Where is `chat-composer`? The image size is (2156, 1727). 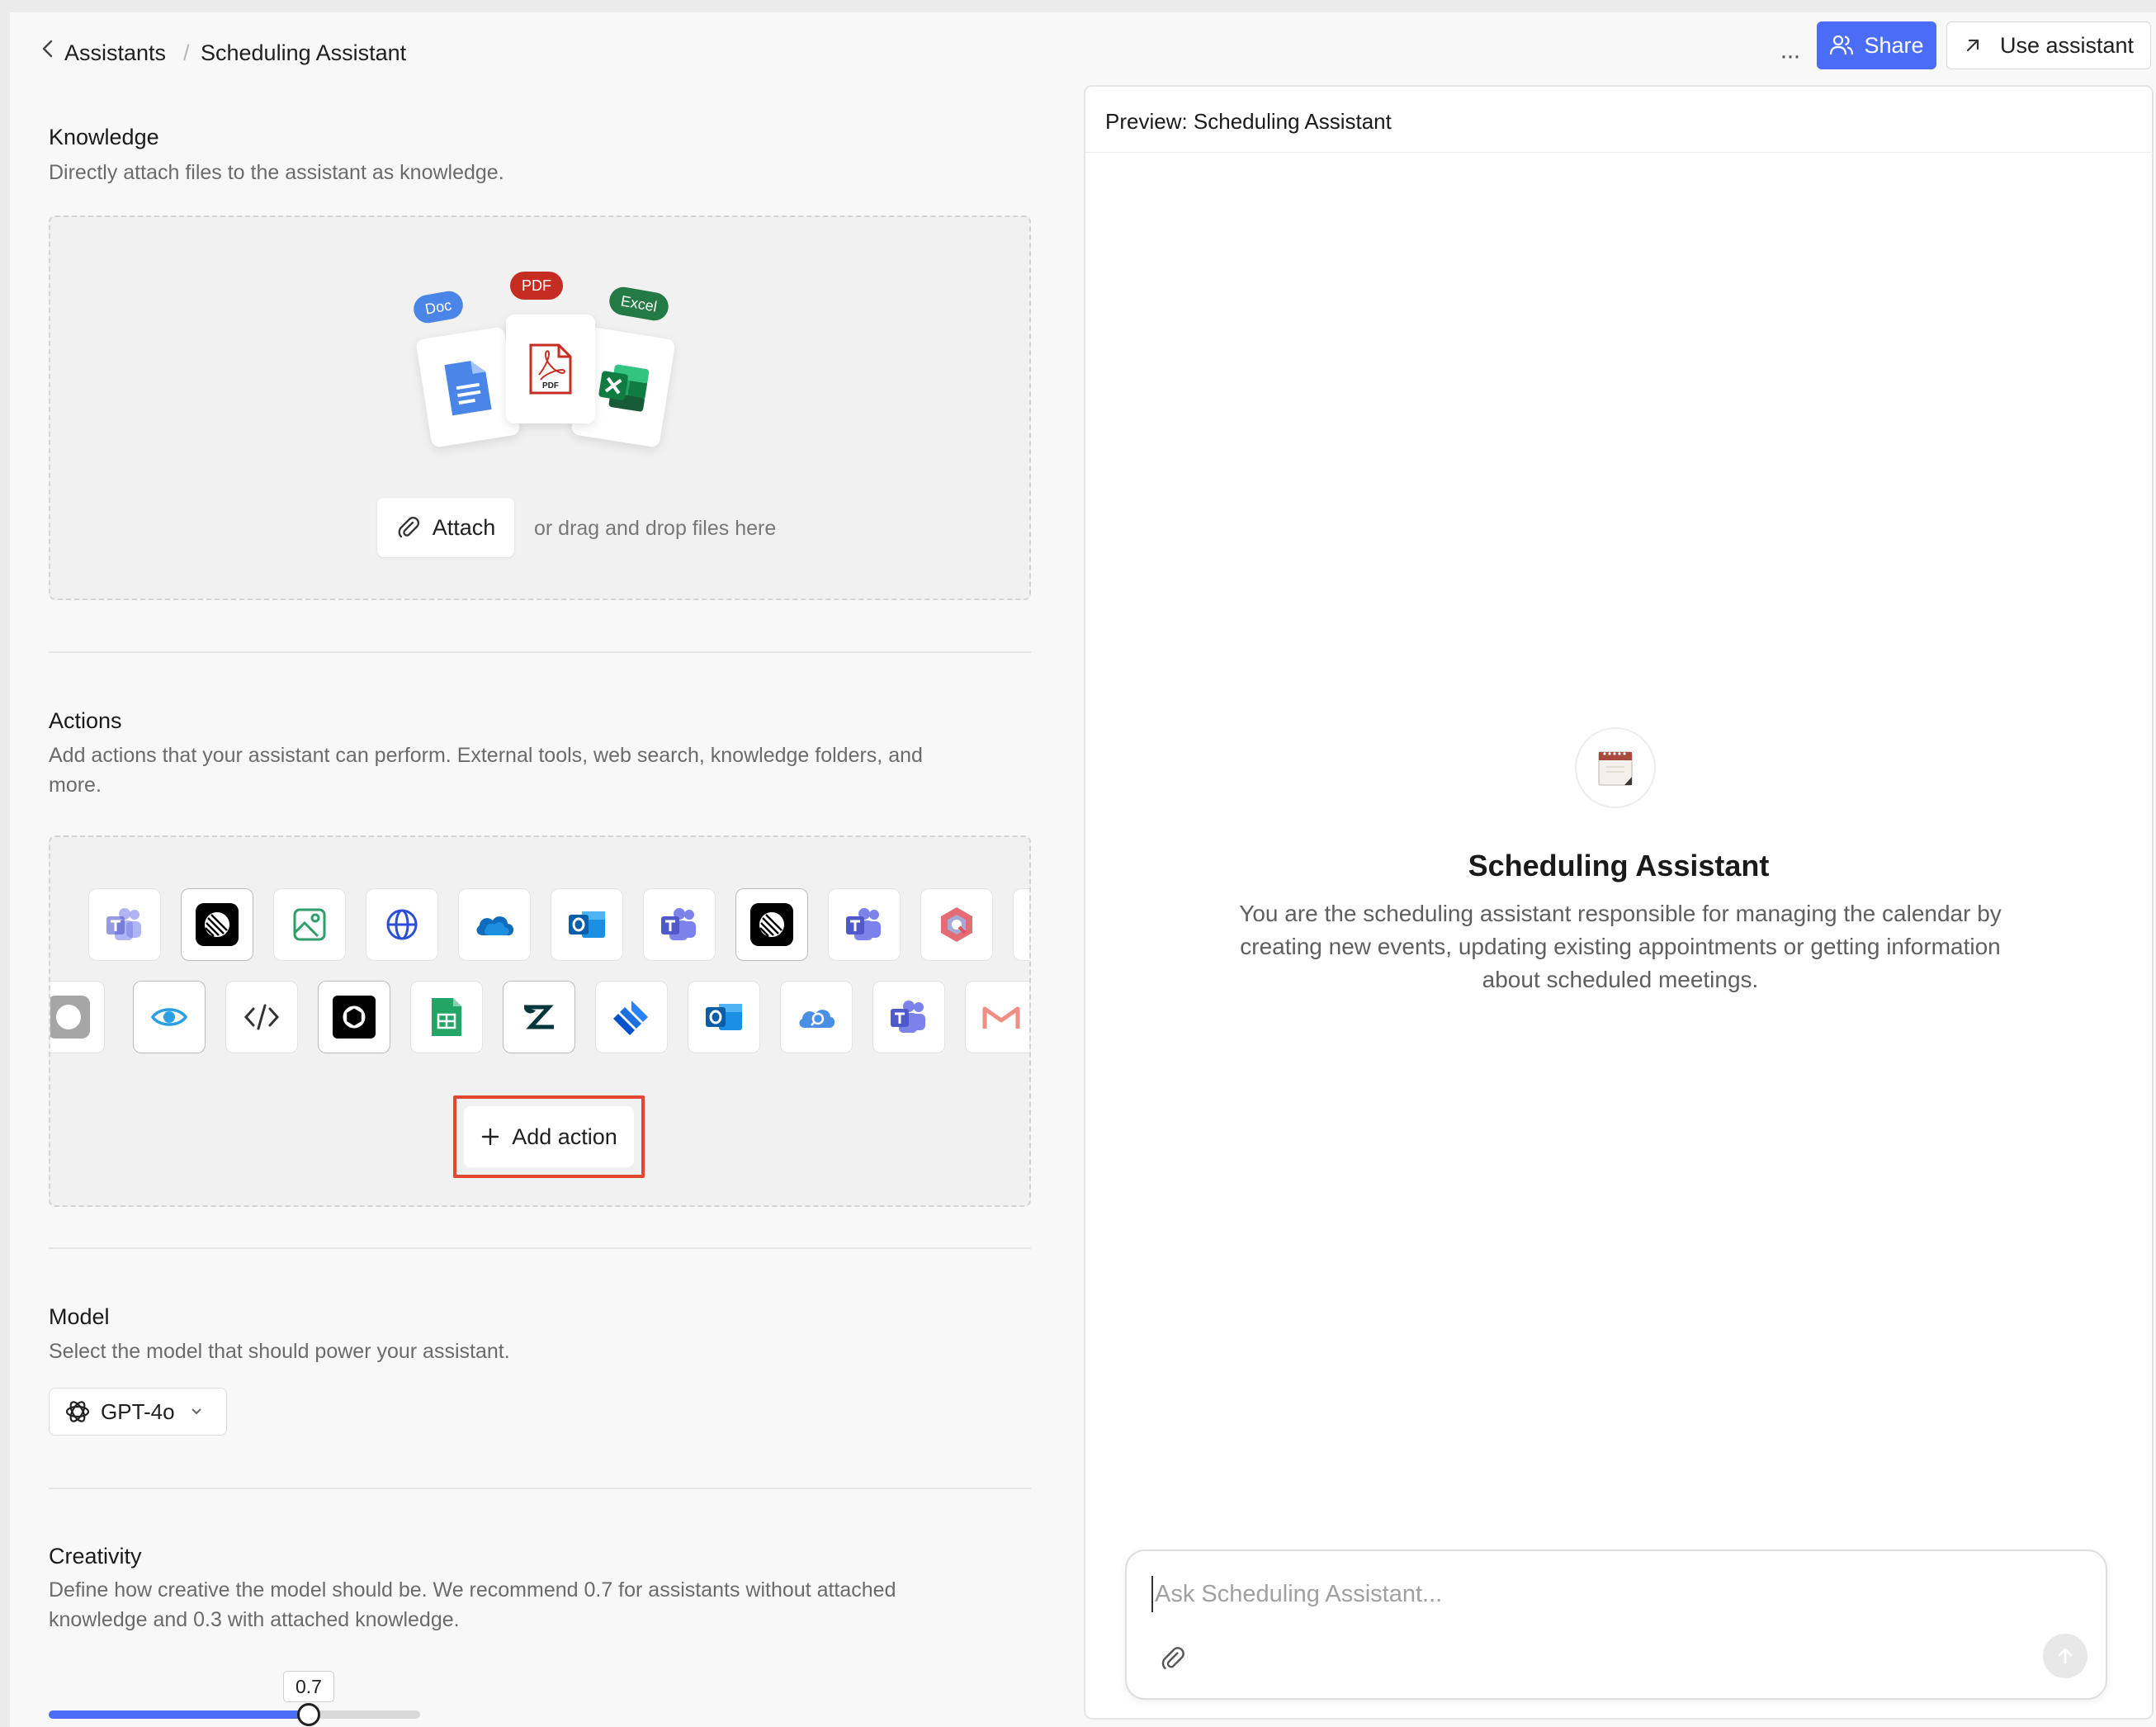
chat-composer is located at coordinates (1616, 1625).